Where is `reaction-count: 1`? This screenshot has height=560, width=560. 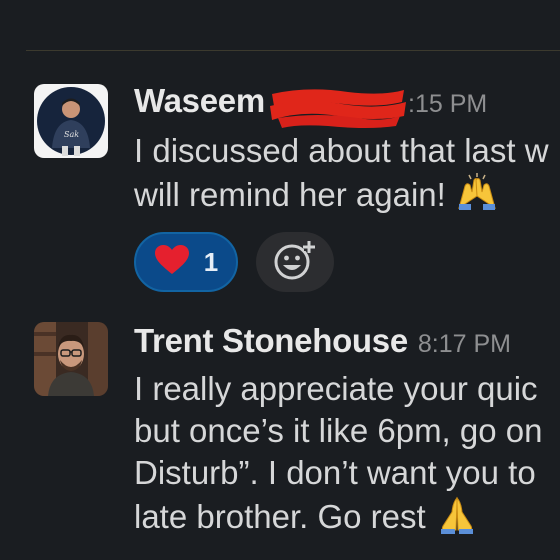 reaction-count: 1 is located at coordinates (211, 261).